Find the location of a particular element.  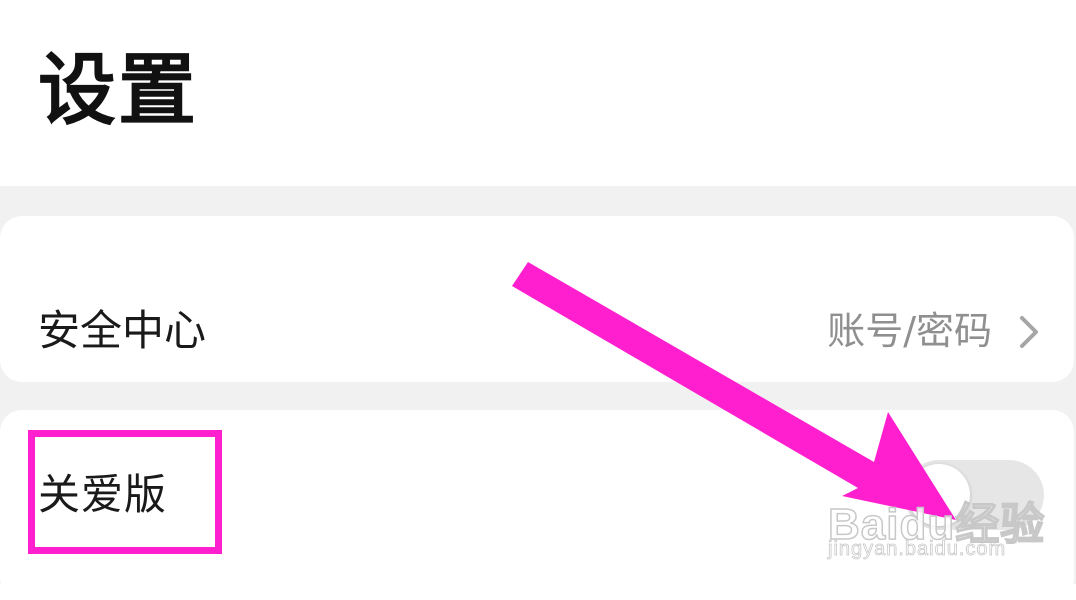

chevron-right-icon is located at coordinates (1029, 332).